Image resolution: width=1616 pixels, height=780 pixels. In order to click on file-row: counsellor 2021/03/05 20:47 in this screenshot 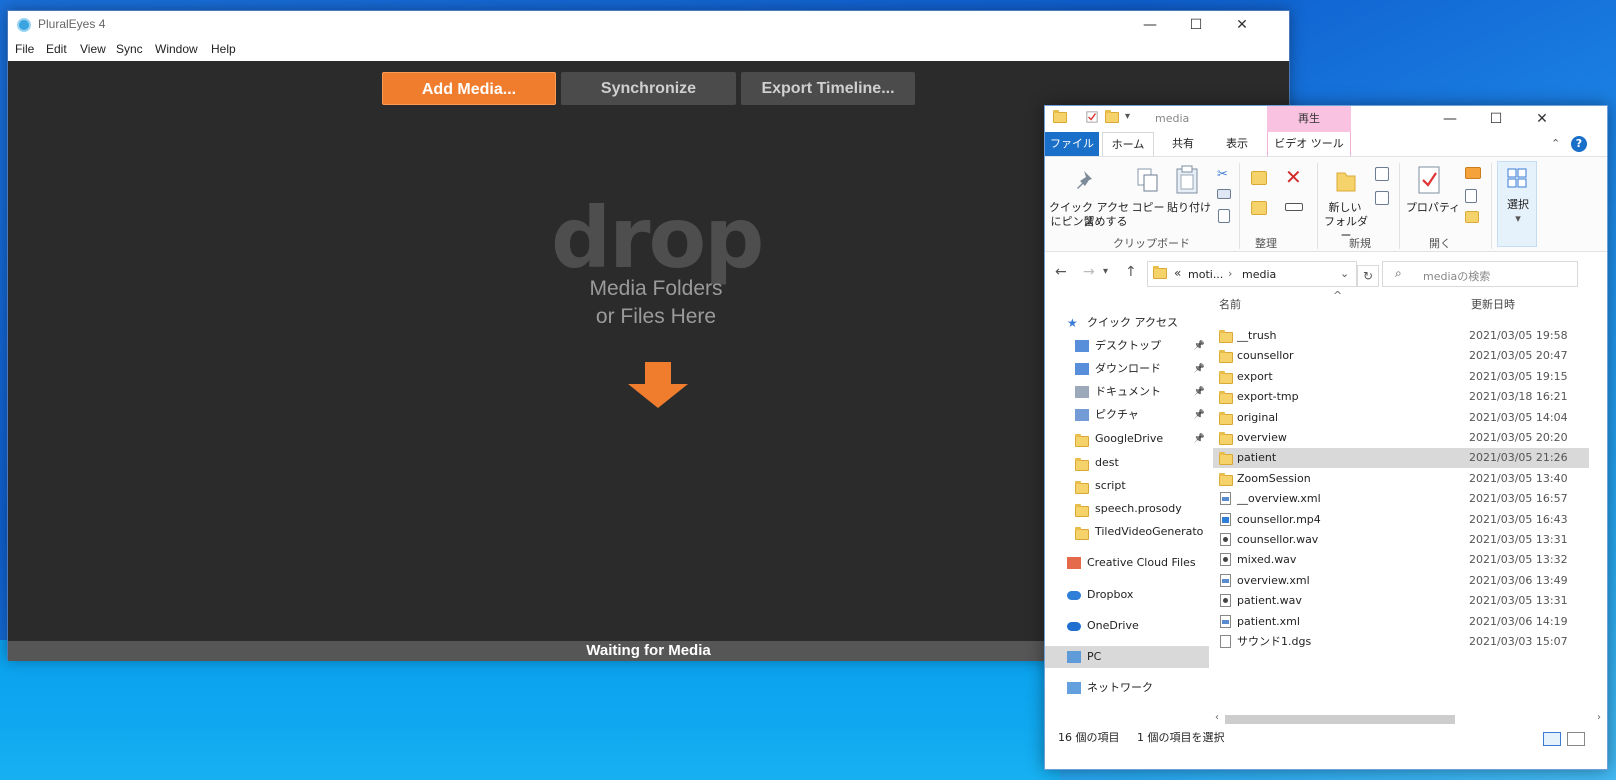, I will do `click(1401, 356)`.